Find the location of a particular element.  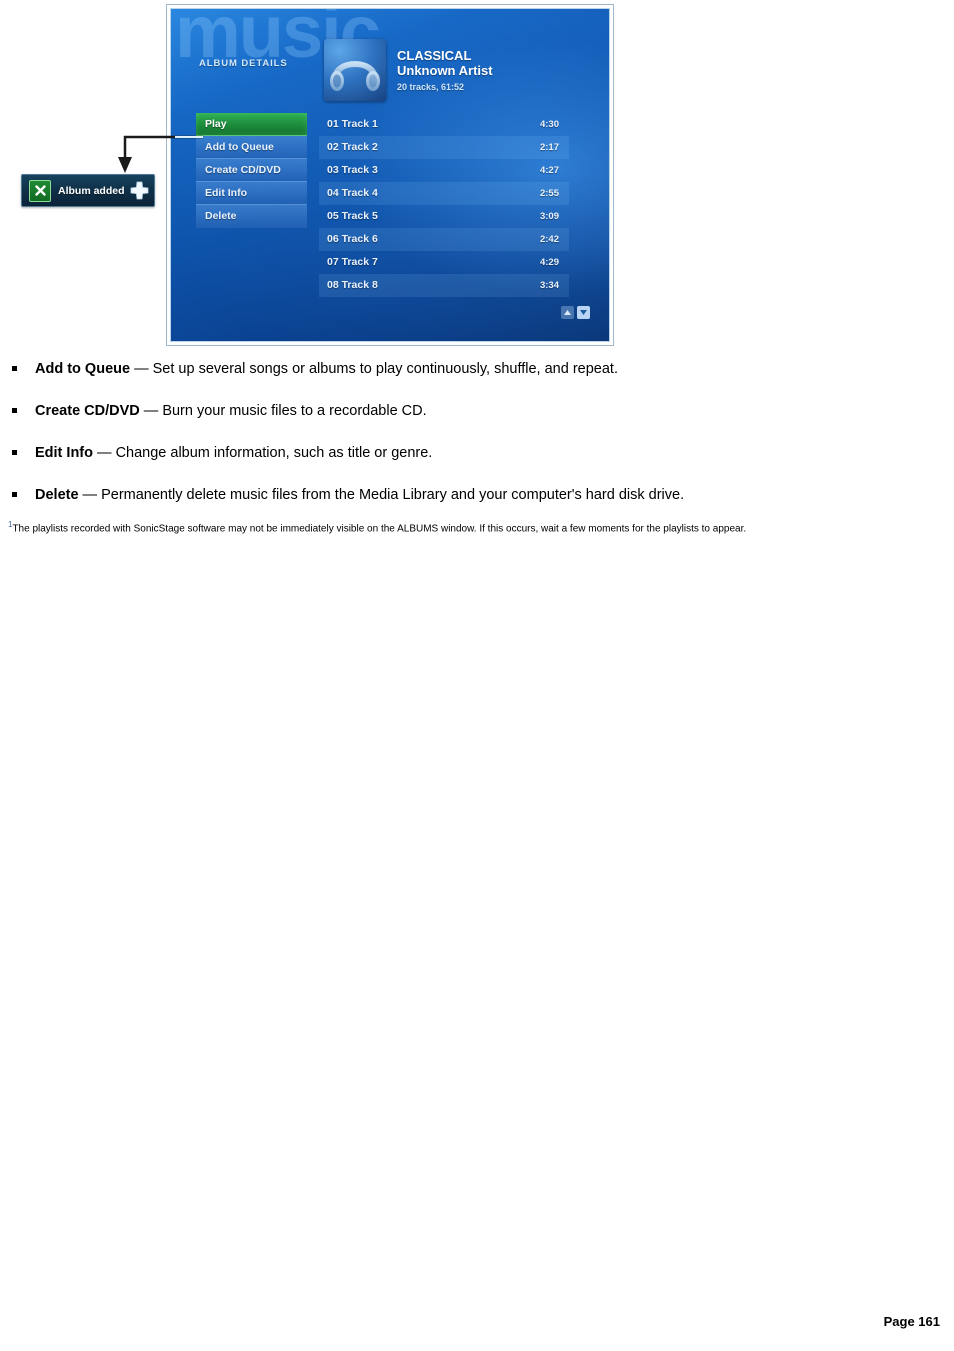

album-track-stats: 20 tracks, 61:52 is located at coordinates (431, 87).